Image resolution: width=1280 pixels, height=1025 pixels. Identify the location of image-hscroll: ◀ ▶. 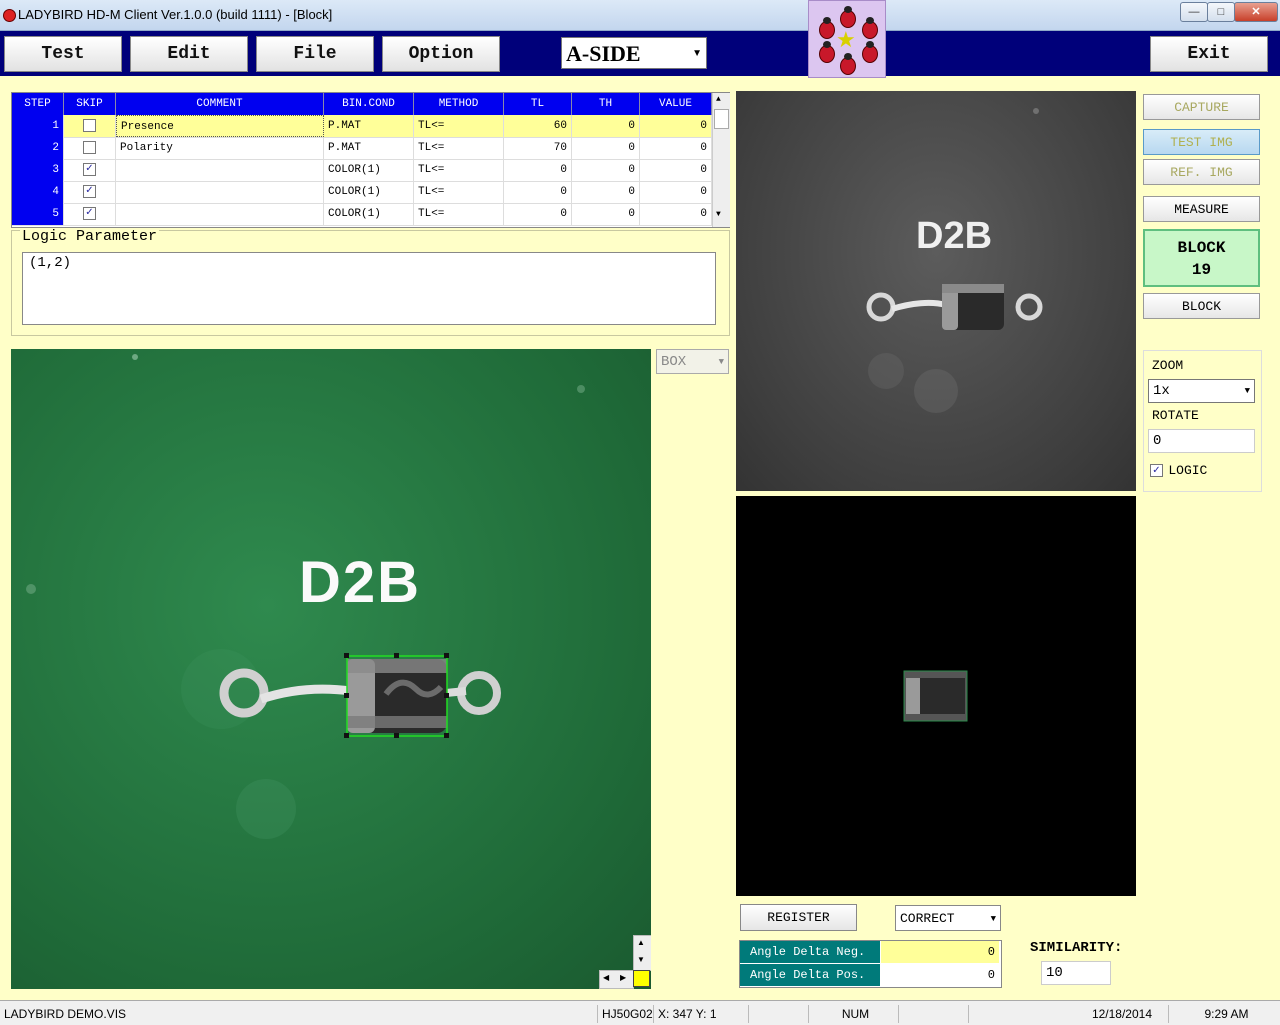
(616, 979).